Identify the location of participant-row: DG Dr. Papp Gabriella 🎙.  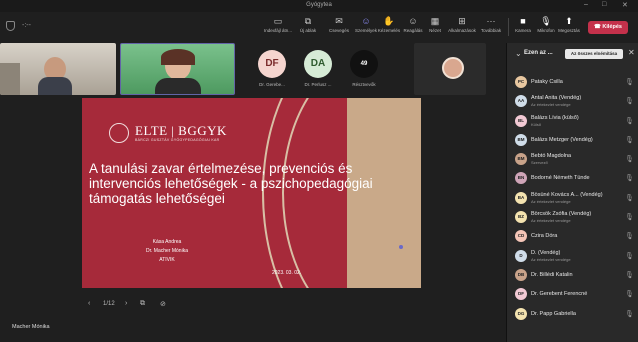
(572, 314).